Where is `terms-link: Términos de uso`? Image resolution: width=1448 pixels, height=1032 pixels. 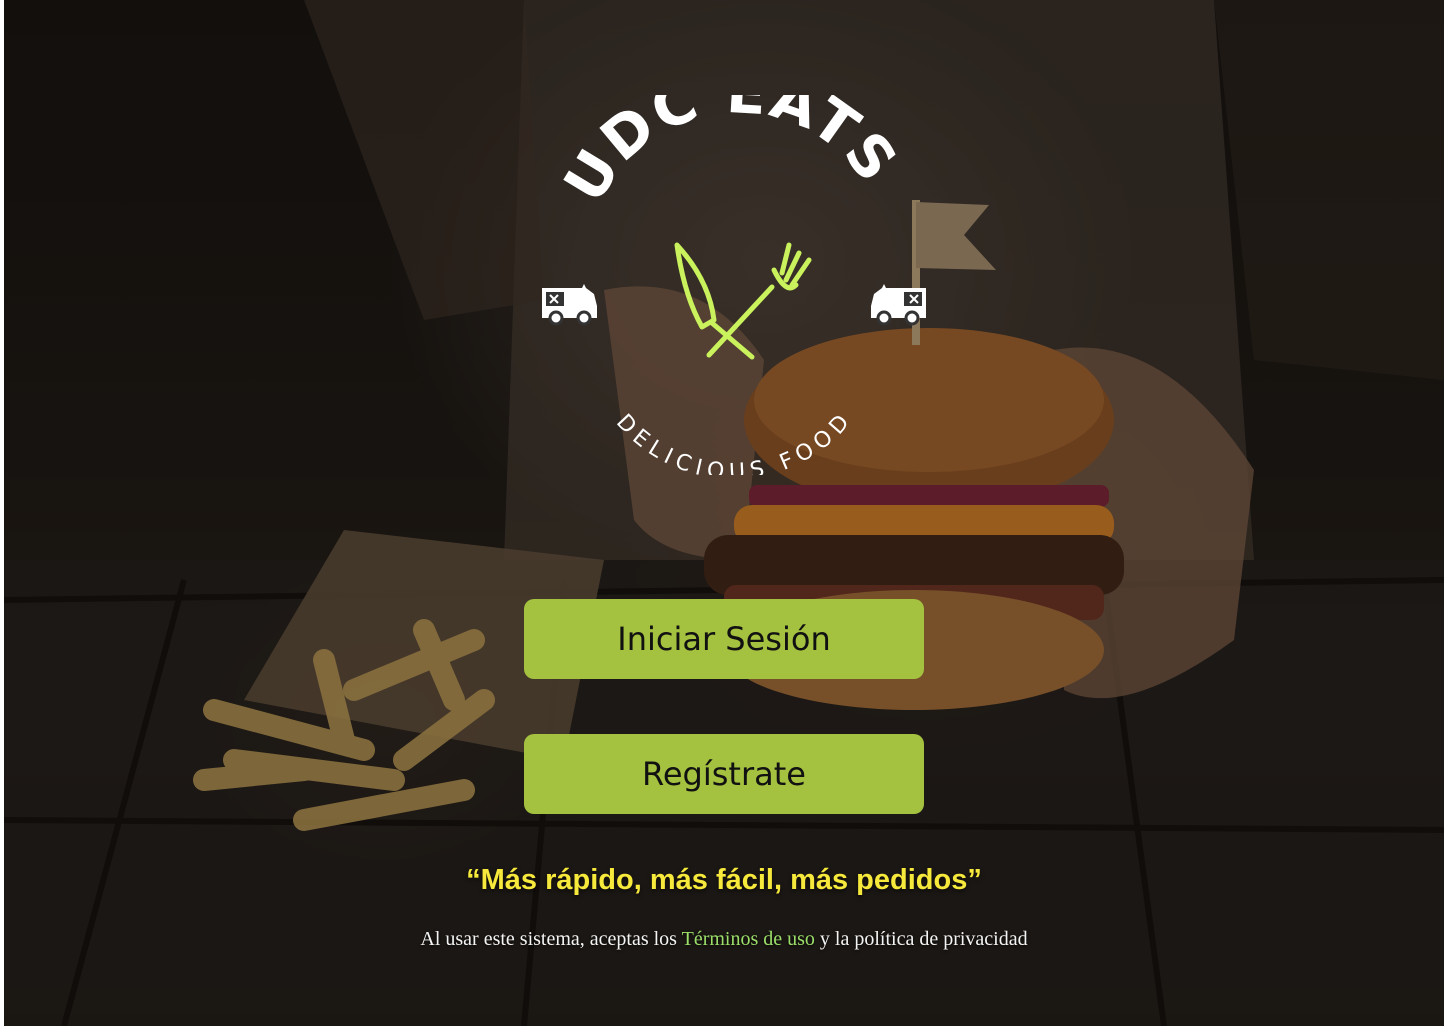
terms-link: Términos de uso is located at coordinates (748, 939).